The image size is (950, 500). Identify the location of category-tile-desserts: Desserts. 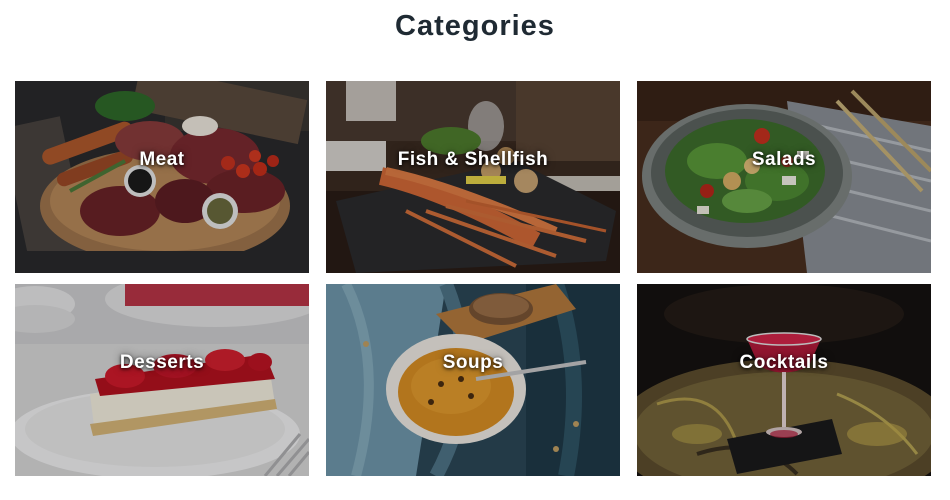
(162, 380).